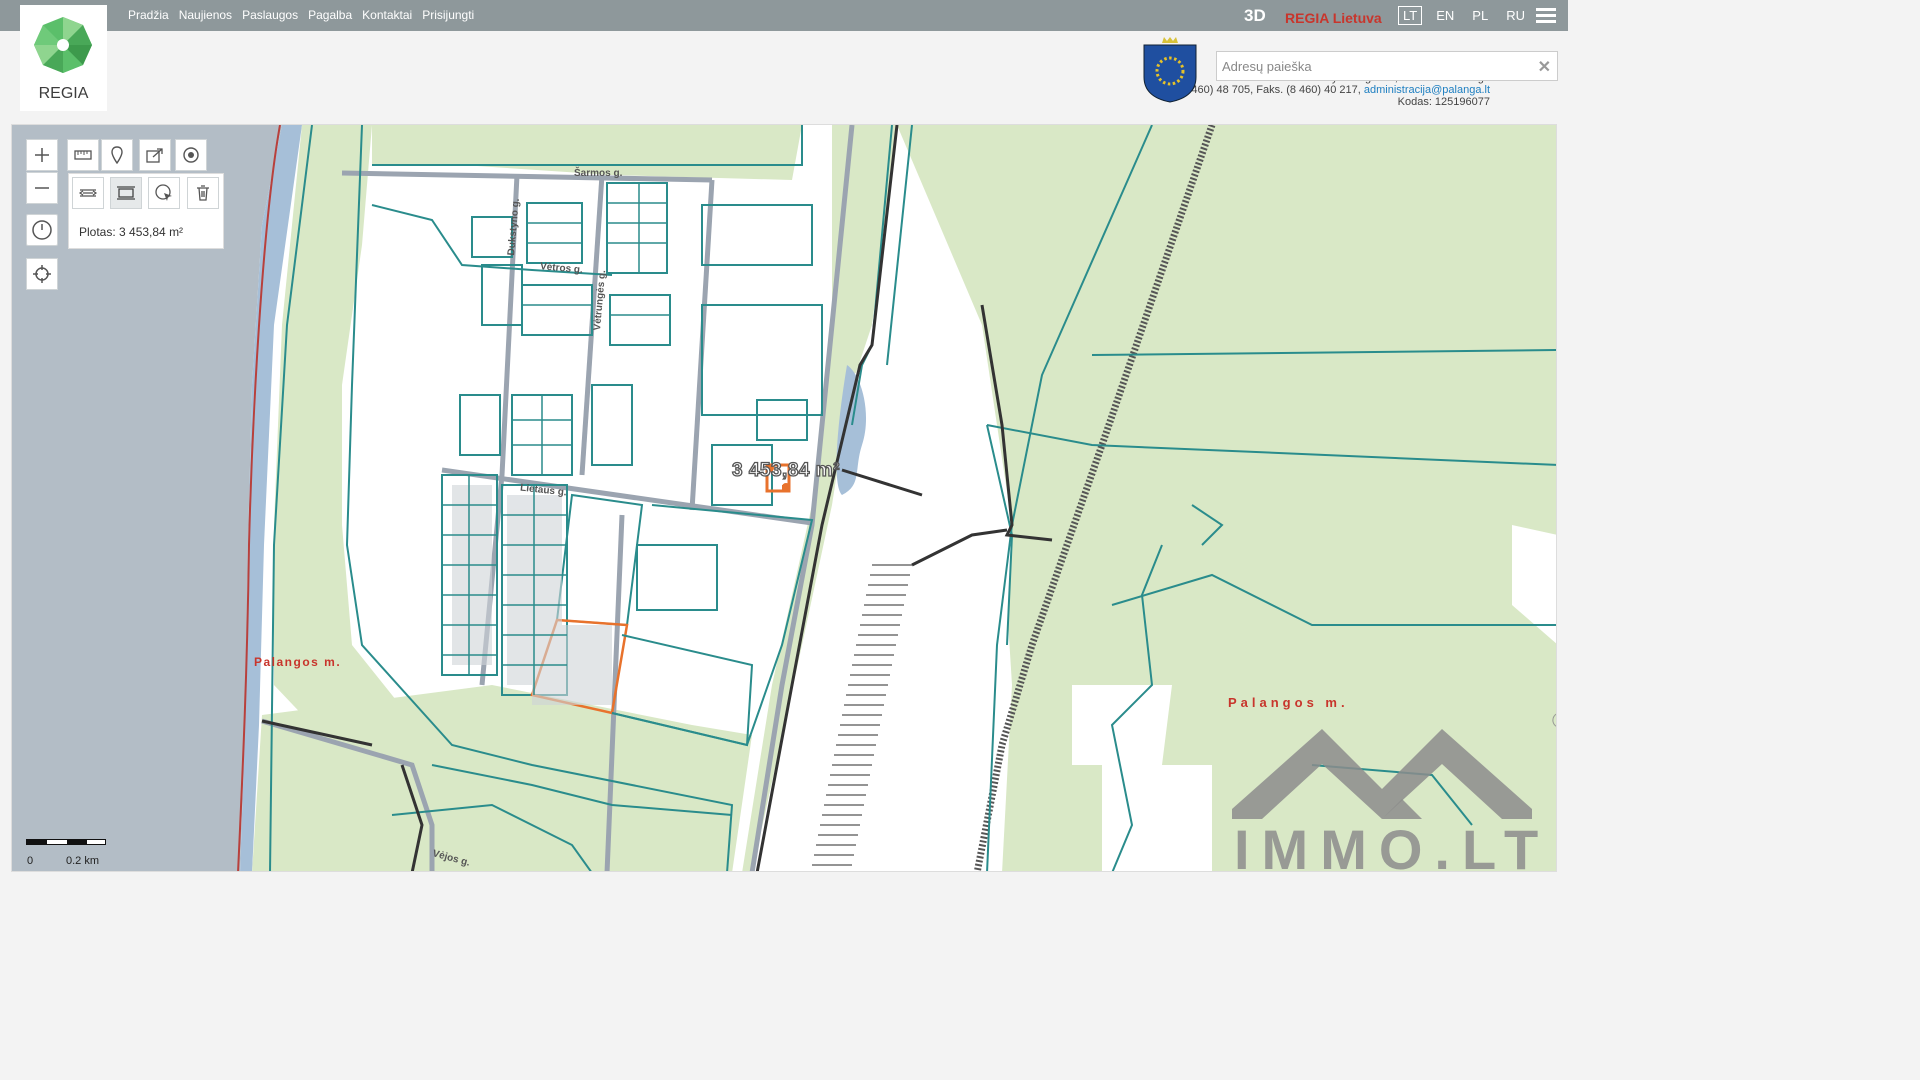 The height and width of the screenshot is (1080, 1920). I want to click on select-measure-button, so click(164, 193).